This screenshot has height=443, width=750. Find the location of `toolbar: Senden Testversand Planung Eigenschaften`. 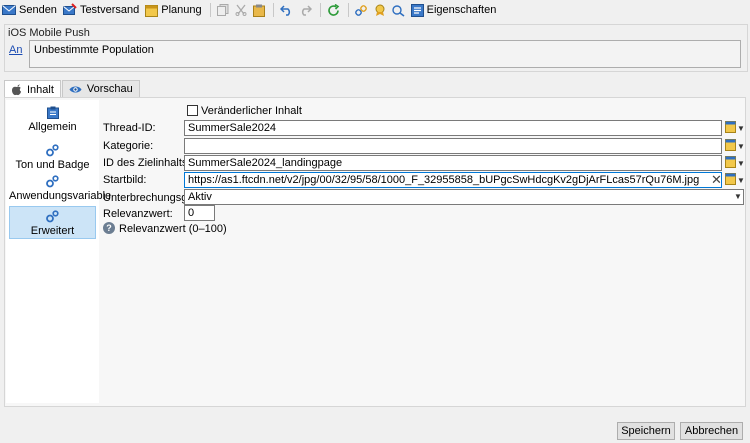

toolbar: Senden Testversand Planung Eigenschaften is located at coordinates (375, 10).